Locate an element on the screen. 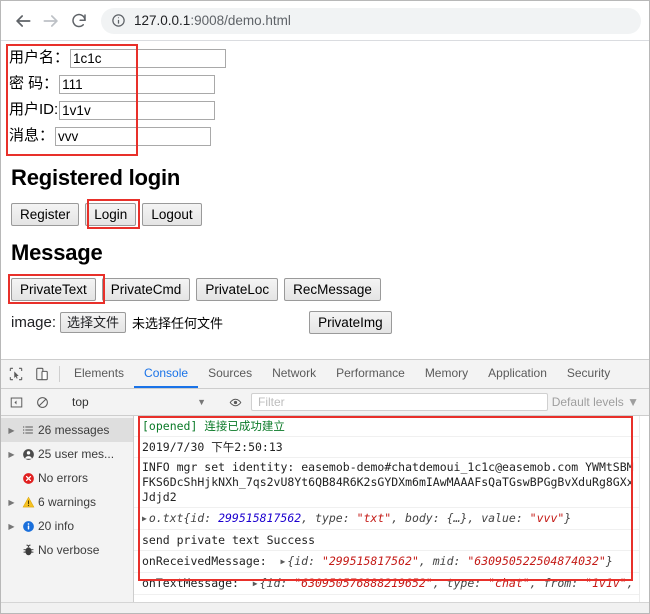 The image size is (650, 614). expand-arrow-icon-4: ▶ is located at coordinates (11, 526).